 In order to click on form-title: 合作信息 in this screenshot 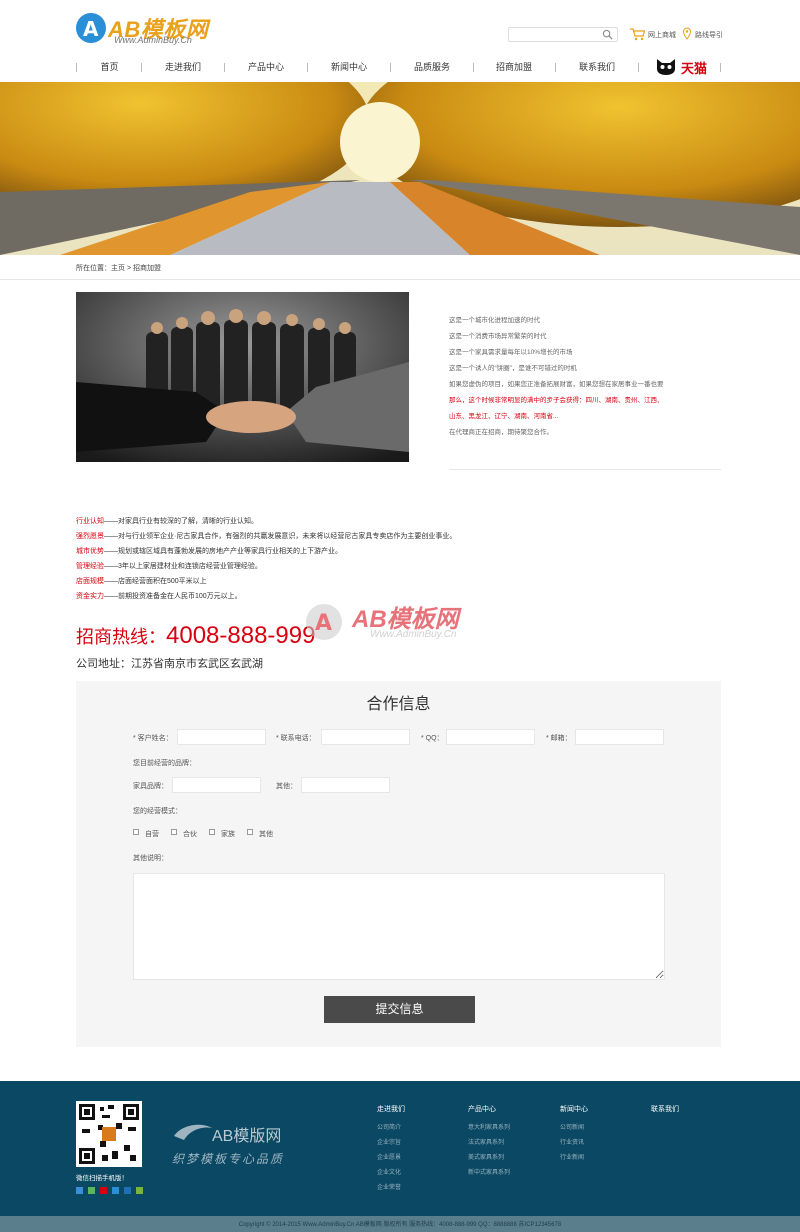, I will do `click(398, 704)`.